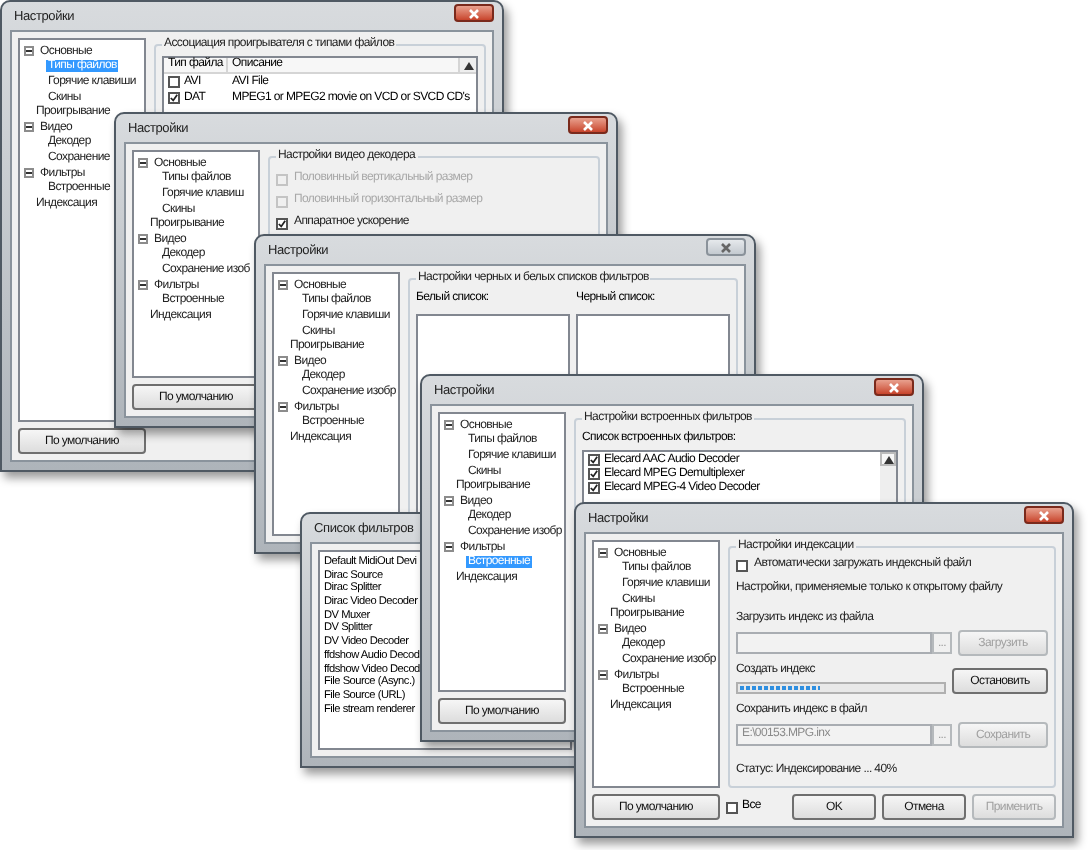 This screenshot has width=1090, height=850. What do you see at coordinates (834, 643) in the screenshot?
I see `path-field` at bounding box center [834, 643].